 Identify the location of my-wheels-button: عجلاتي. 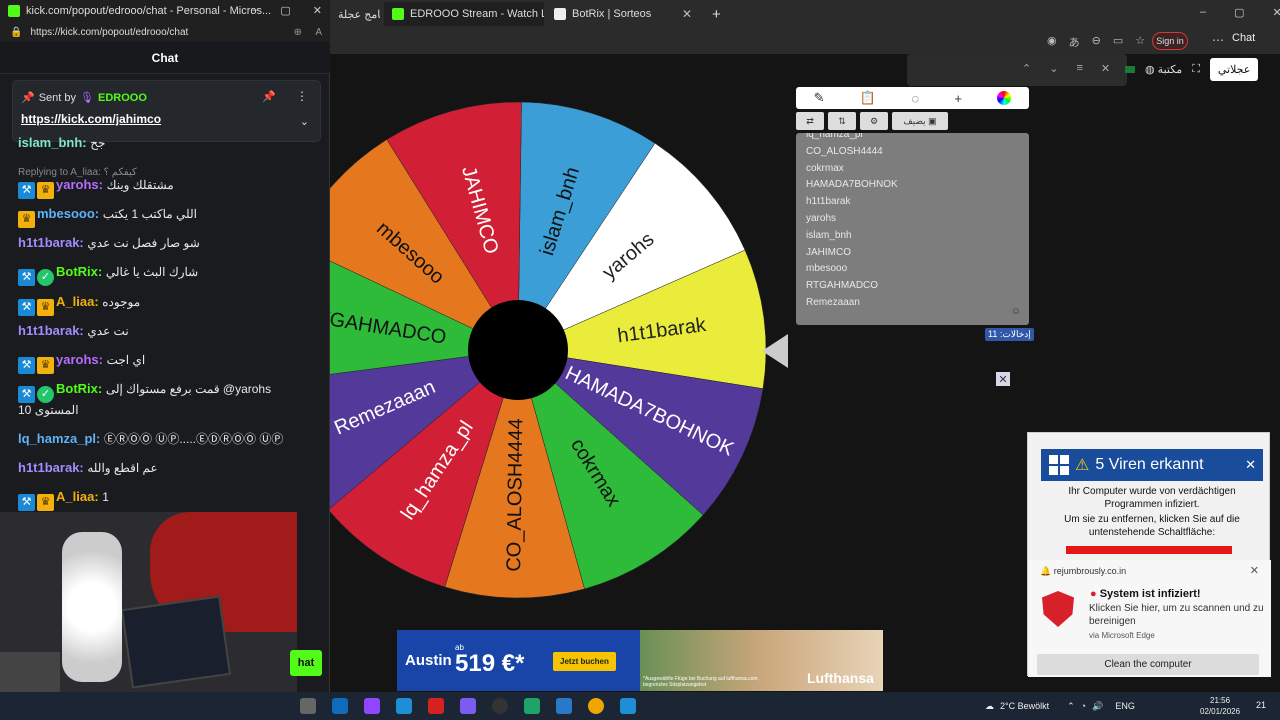
(1234, 69).